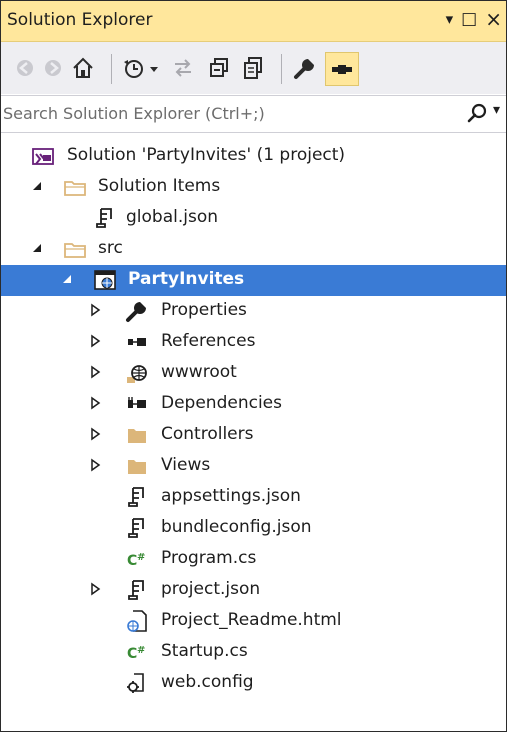 This screenshot has height=732, width=507. I want to click on tree-item-solution: Solution 'PartyInvites' (1 project), so click(253, 156).